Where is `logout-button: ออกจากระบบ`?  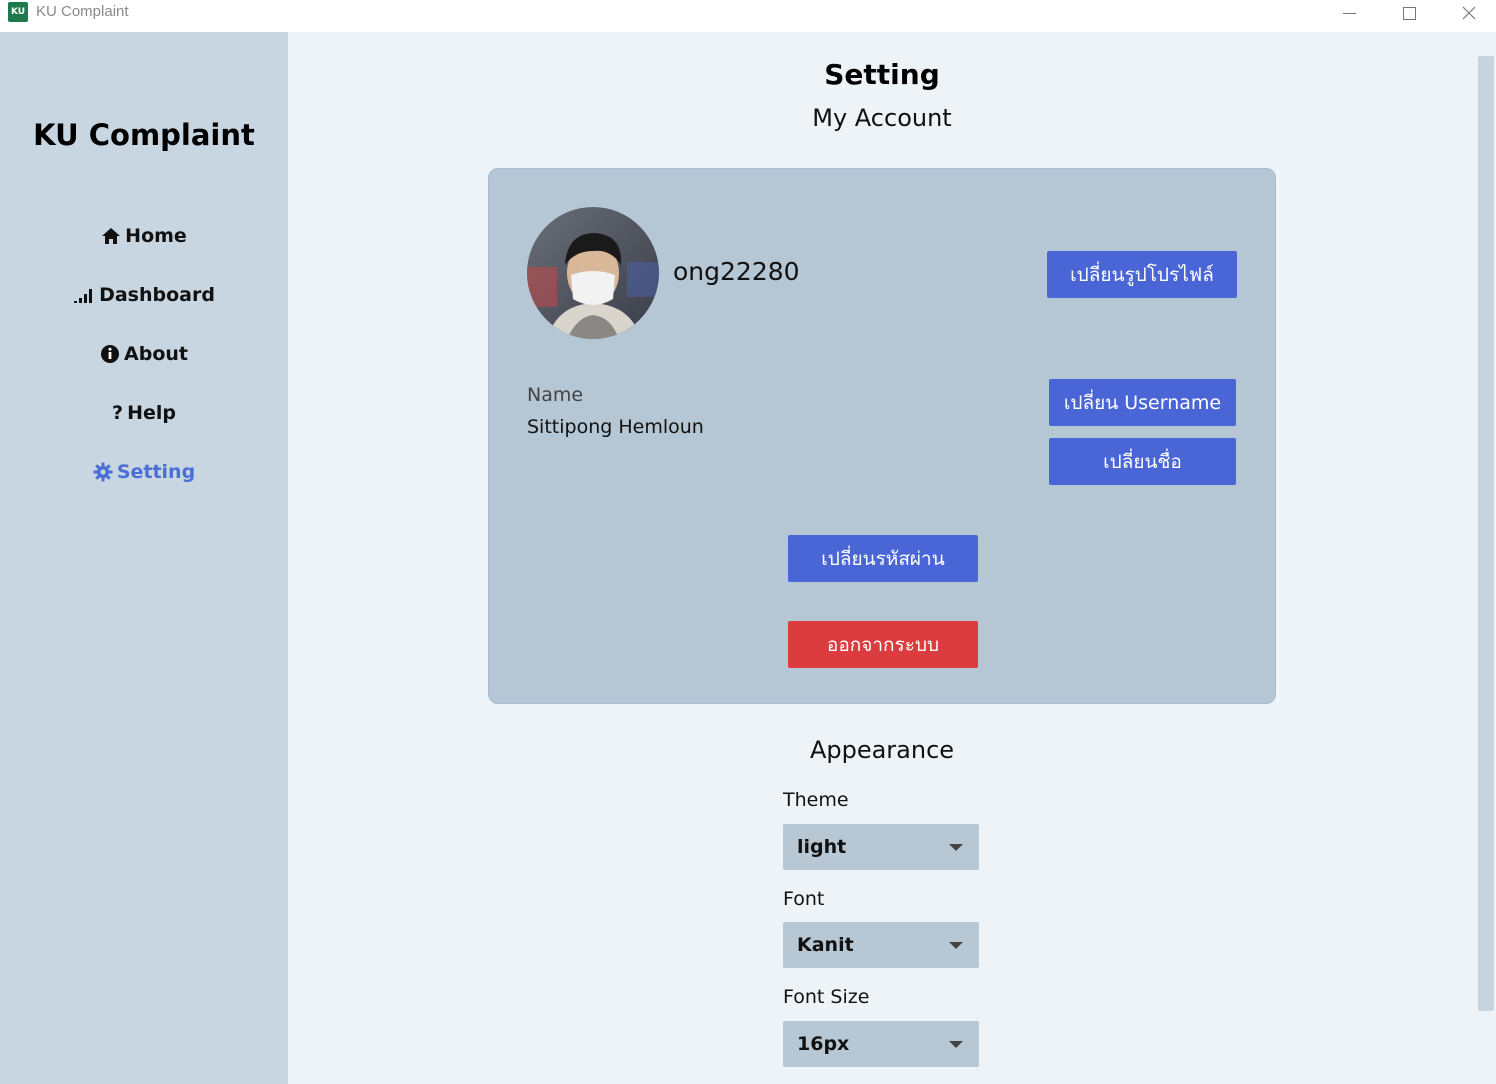
logout-button: ออกจากระบบ is located at coordinates (883, 644).